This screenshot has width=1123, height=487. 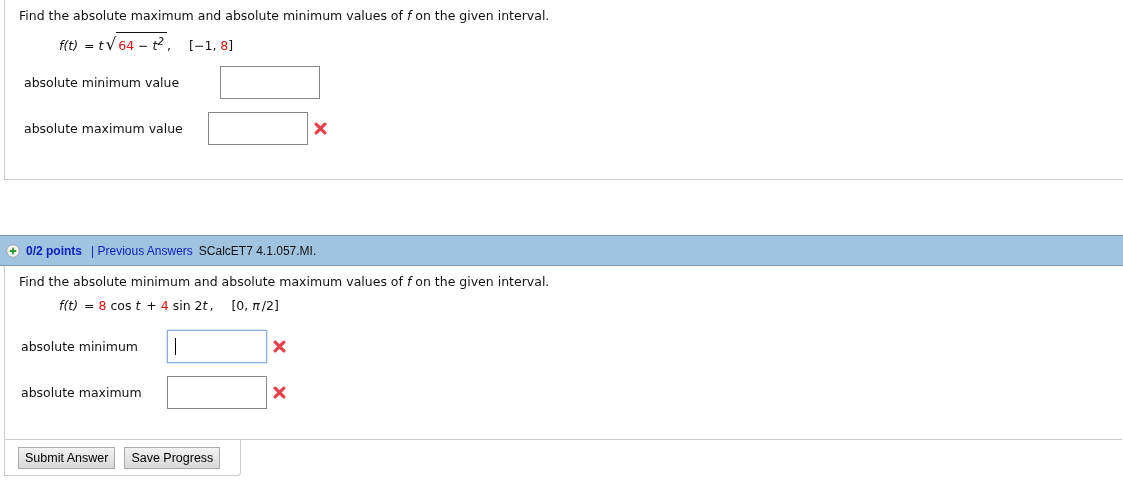 I want to click on form-button: Submit Answer, so click(x=67, y=458).